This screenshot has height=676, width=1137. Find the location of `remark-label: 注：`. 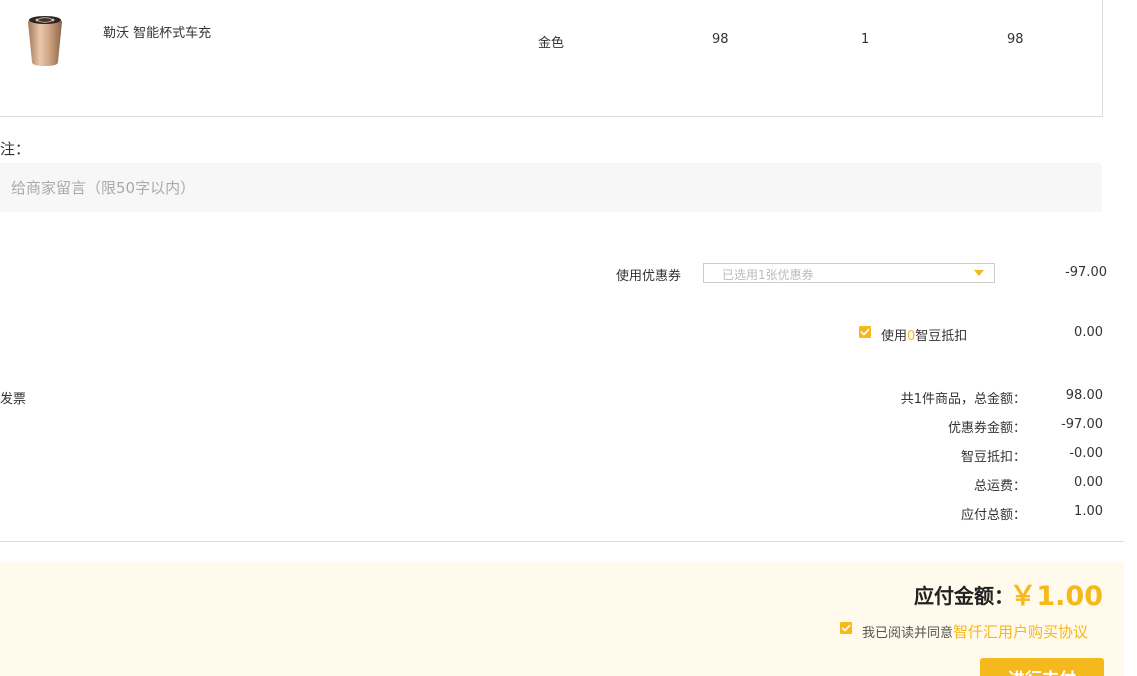

remark-label: 注： is located at coordinates (15, 149).